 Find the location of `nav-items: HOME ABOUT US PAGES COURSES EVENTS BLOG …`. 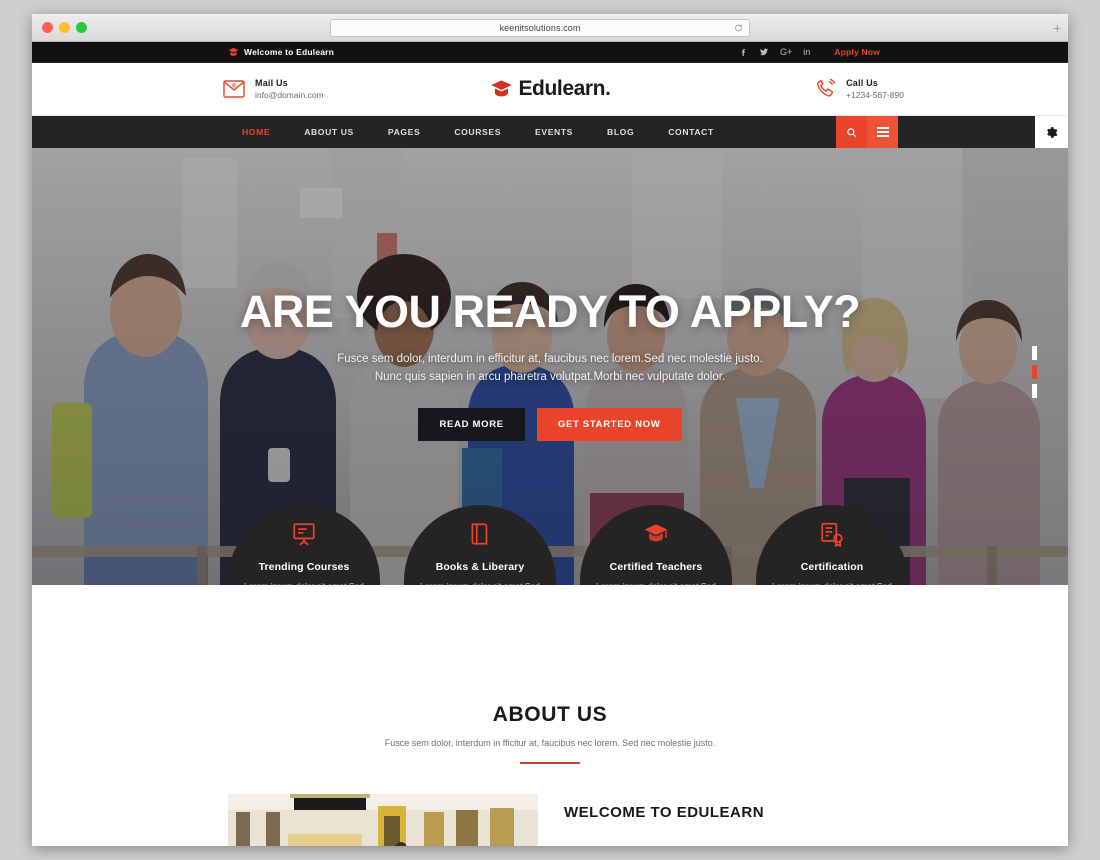

nav-items: HOME ABOUT US PAGES COURSES EVENTS BLOG … is located at coordinates (478, 132).